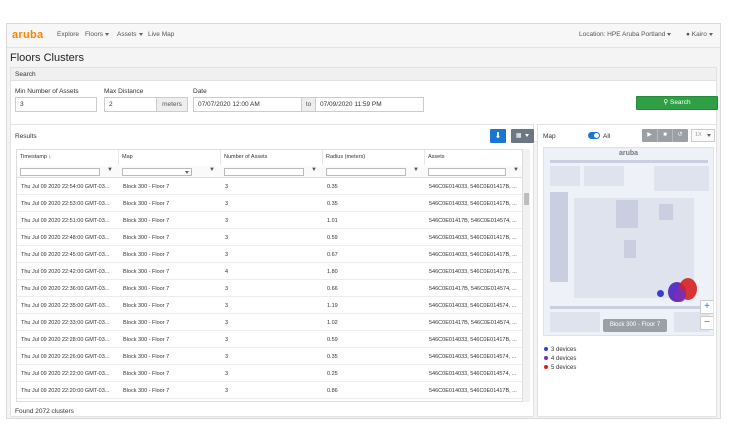 The height and width of the screenshot is (440, 730). Describe the element at coordinates (564, 350) in the screenshot. I see `legend-label: 3 devices` at that location.